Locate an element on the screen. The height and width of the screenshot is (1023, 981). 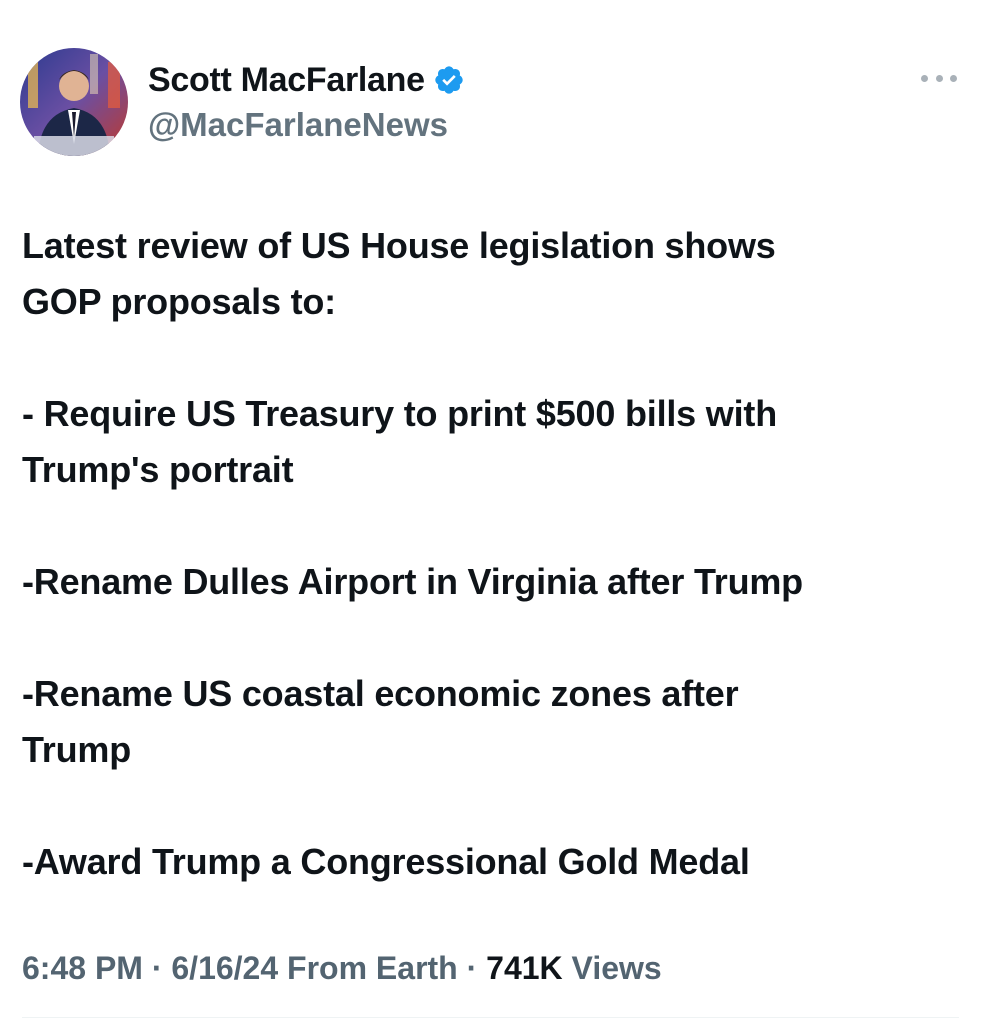
name-row: Scott MacFarlane is located at coordinates (306, 80).